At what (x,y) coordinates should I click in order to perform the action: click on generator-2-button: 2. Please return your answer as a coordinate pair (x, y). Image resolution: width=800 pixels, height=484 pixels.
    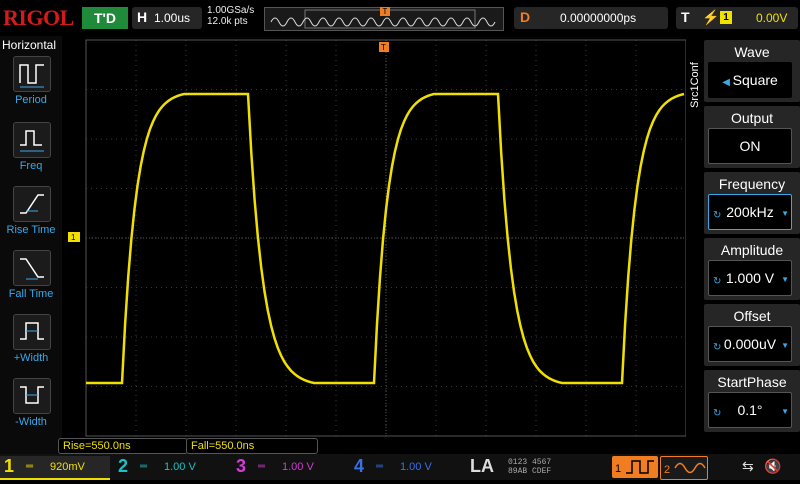
    Looking at the image, I should click on (684, 468).